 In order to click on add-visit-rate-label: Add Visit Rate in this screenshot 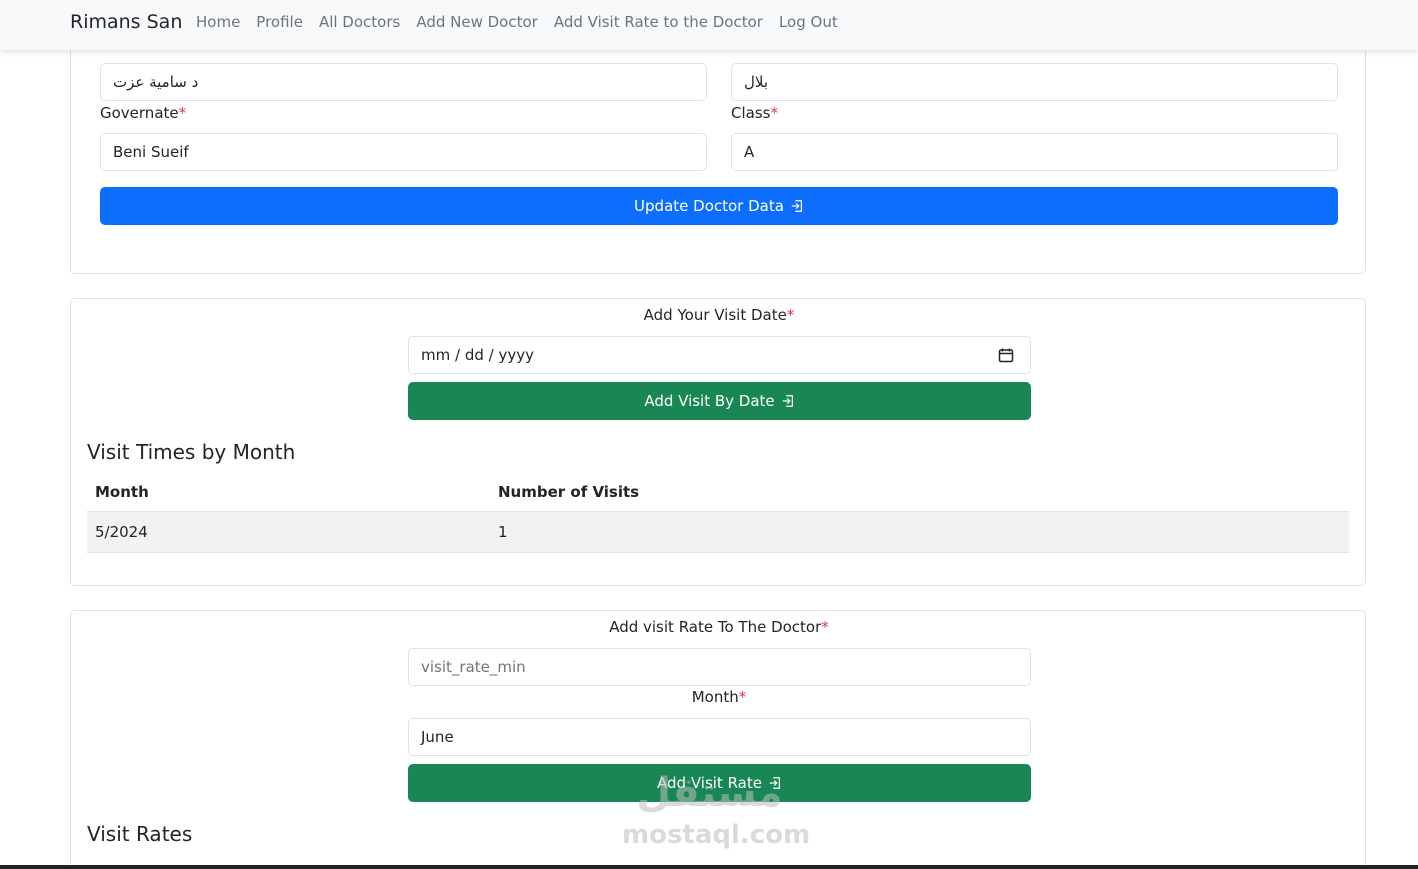, I will do `click(709, 783)`.